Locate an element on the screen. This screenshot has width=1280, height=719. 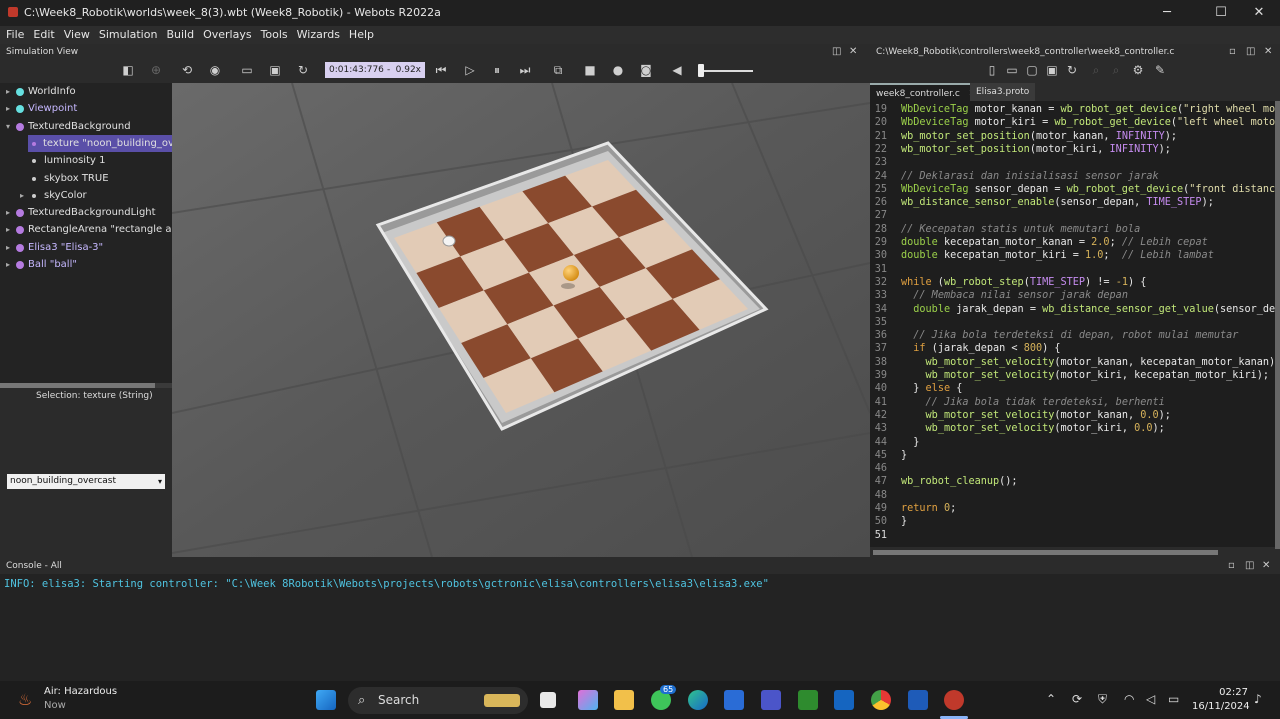
orange-ball is located at coordinates (571, 273).